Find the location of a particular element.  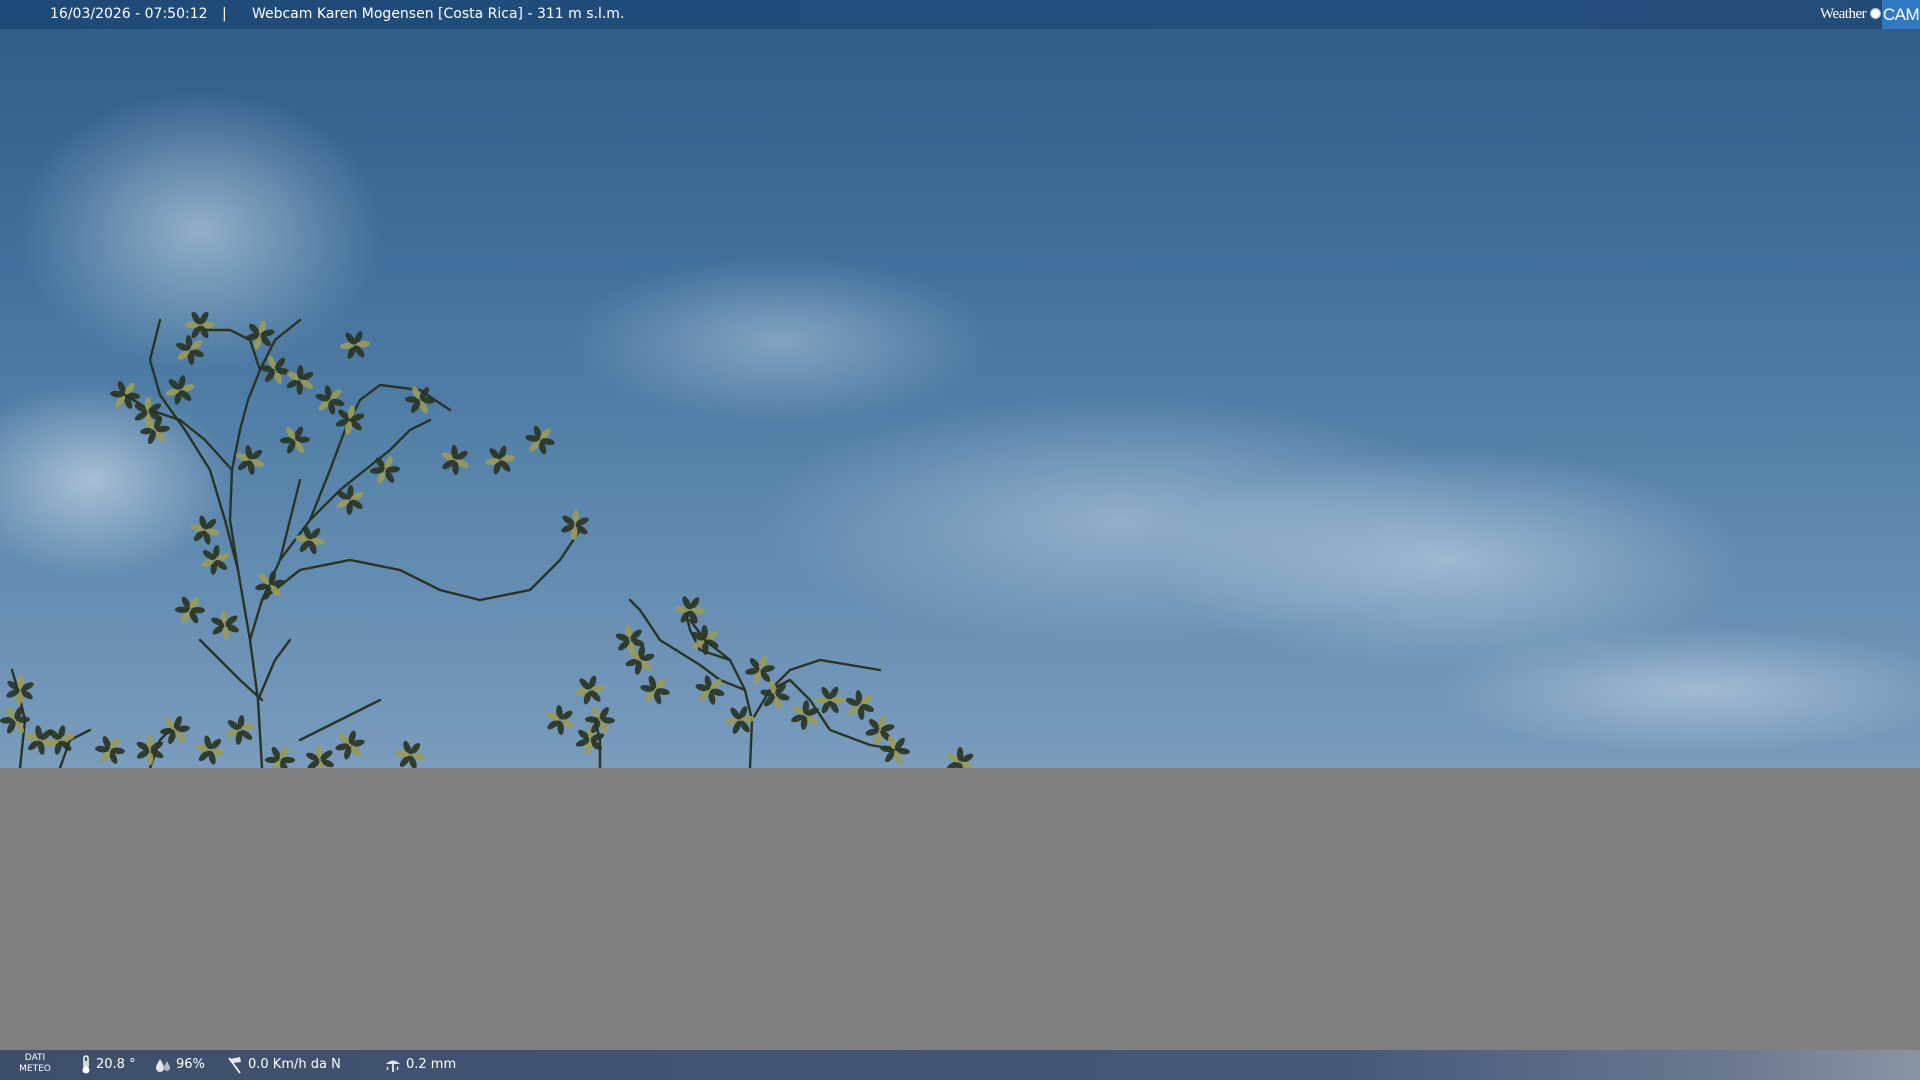

rain-value: 0.2 mm is located at coordinates (431, 1064).